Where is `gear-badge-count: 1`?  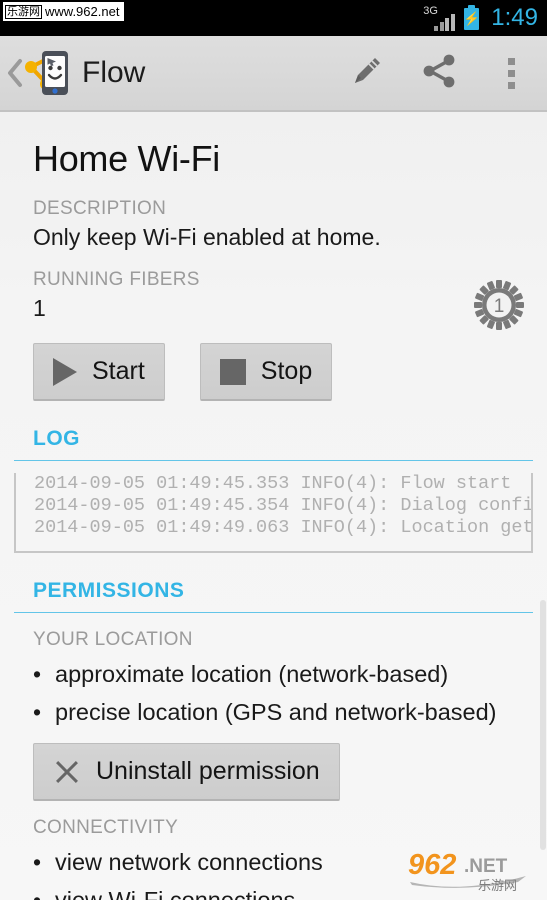 gear-badge-count: 1 is located at coordinates (499, 306).